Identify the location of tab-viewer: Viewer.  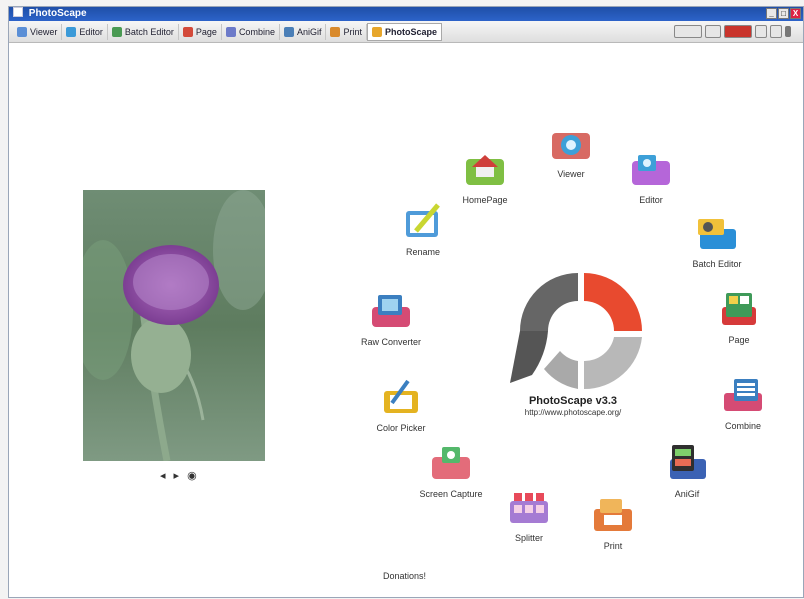
(38, 32).